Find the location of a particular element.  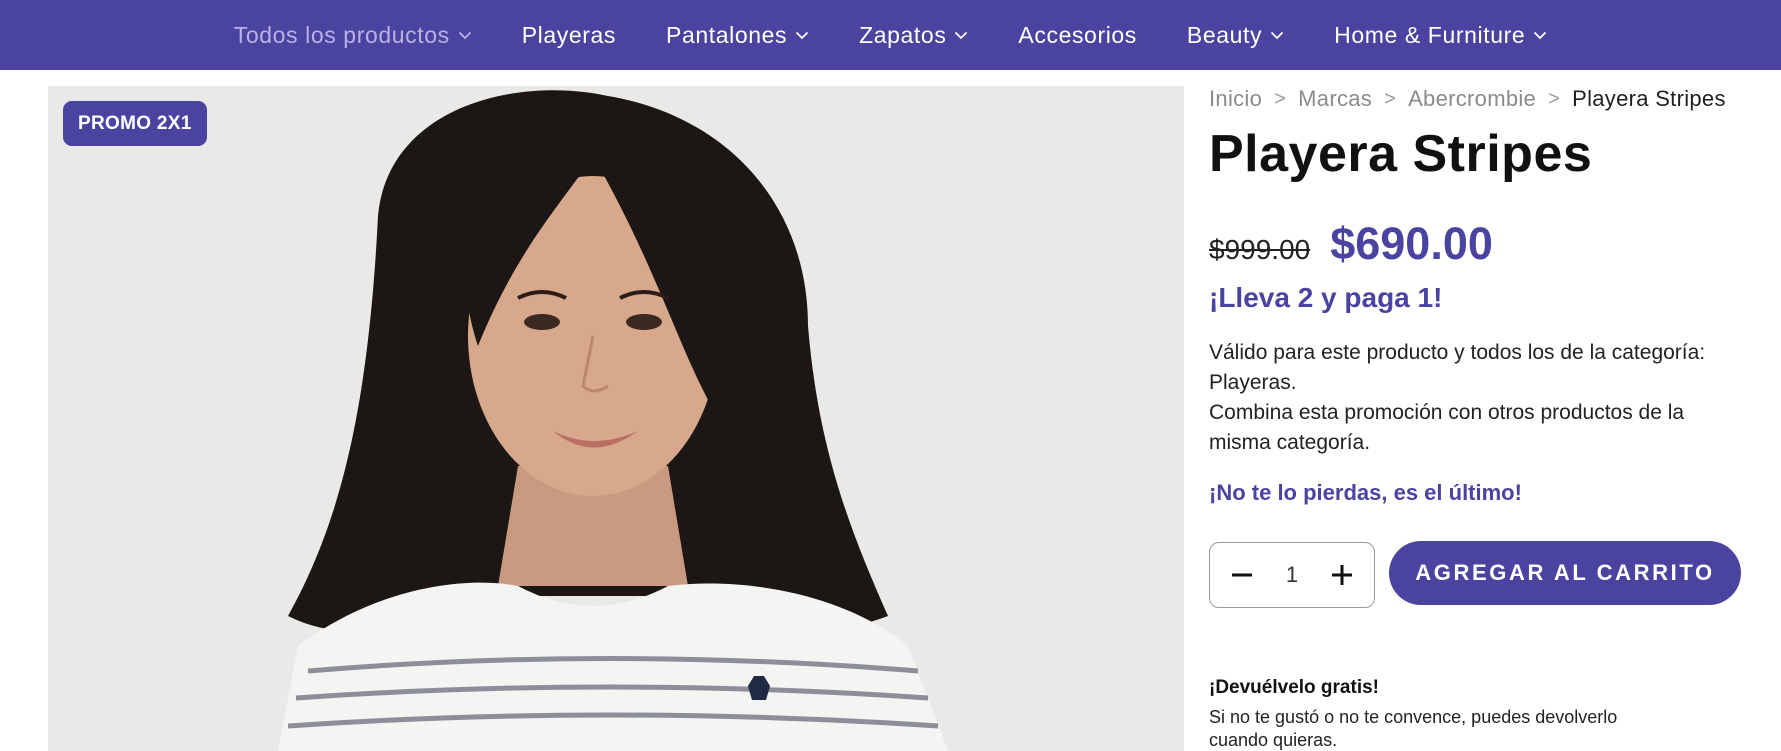

quantity-stepper: 1 is located at coordinates (1292, 575).